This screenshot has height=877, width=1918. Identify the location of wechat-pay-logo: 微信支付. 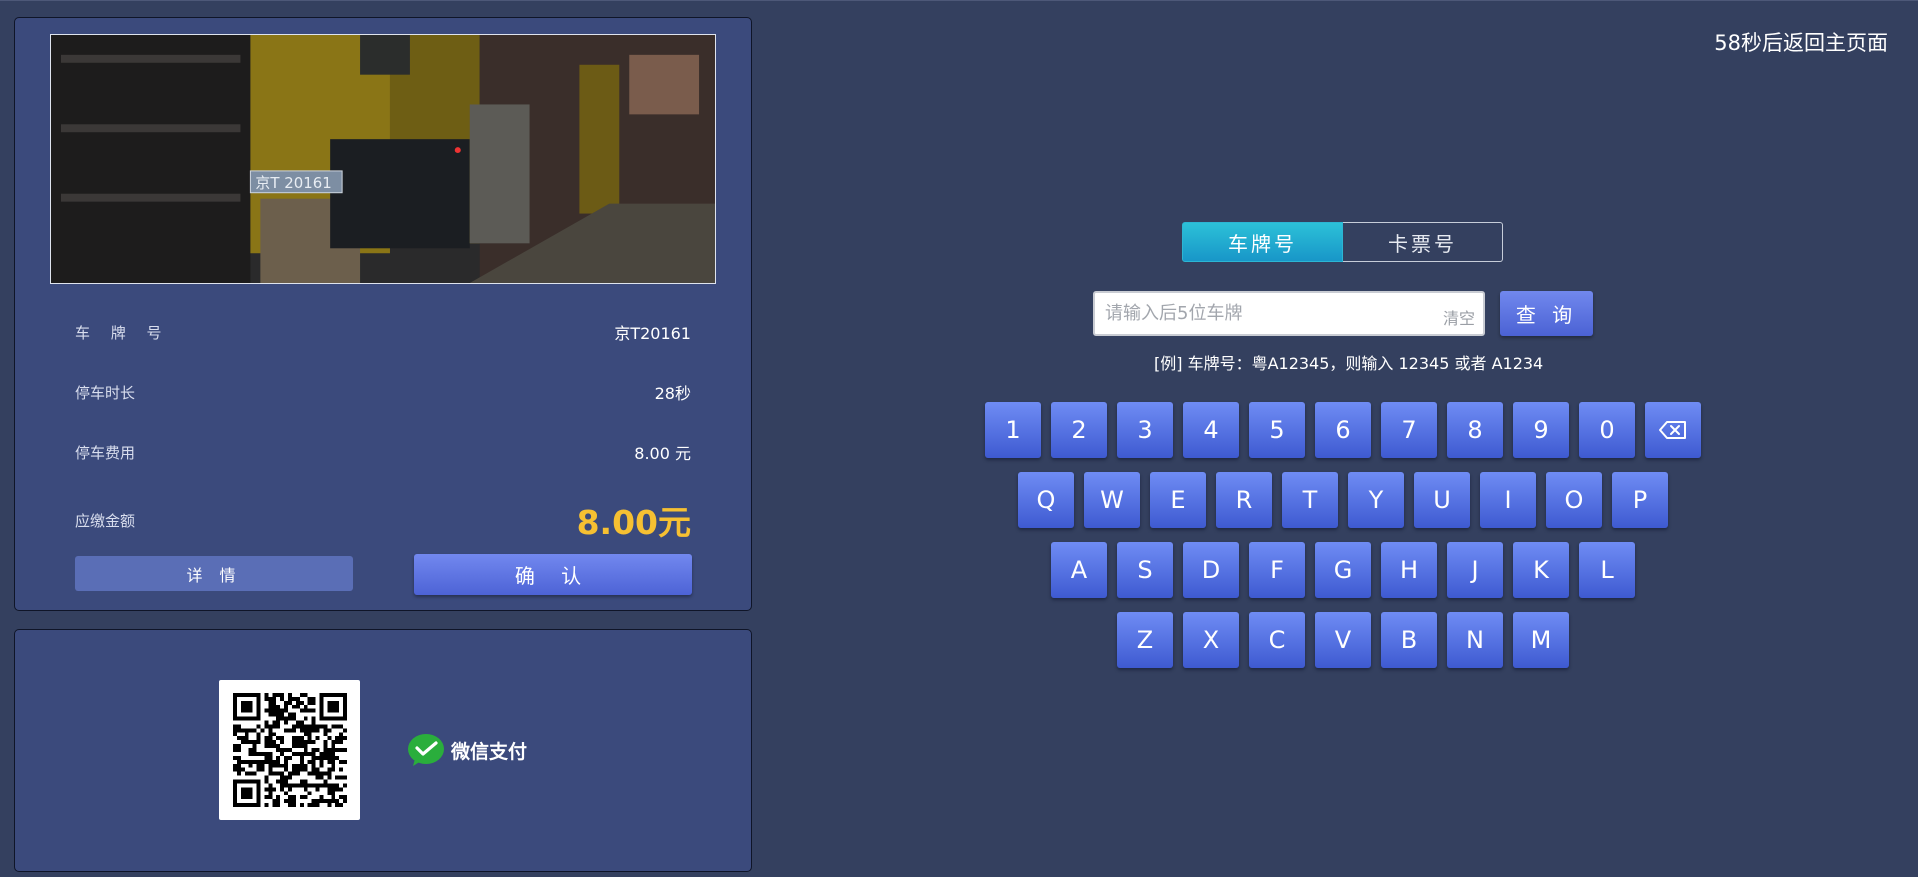
(467, 750).